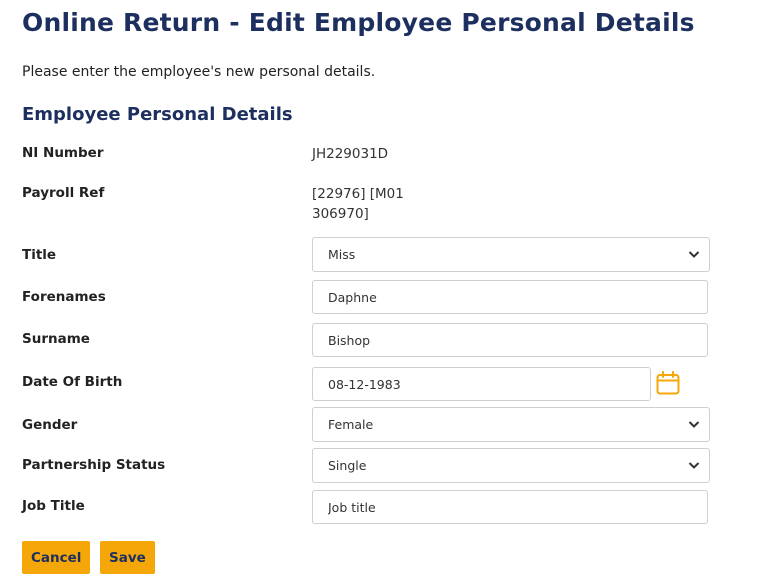 The image size is (769, 578). I want to click on partnership-status-select: Single, so click(511, 465).